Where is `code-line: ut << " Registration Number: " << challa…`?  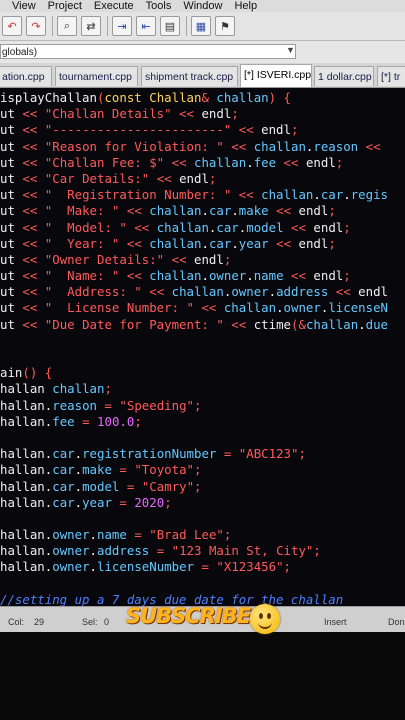
code-line: ut << " Registration Number: " << challa… is located at coordinates (194, 195).